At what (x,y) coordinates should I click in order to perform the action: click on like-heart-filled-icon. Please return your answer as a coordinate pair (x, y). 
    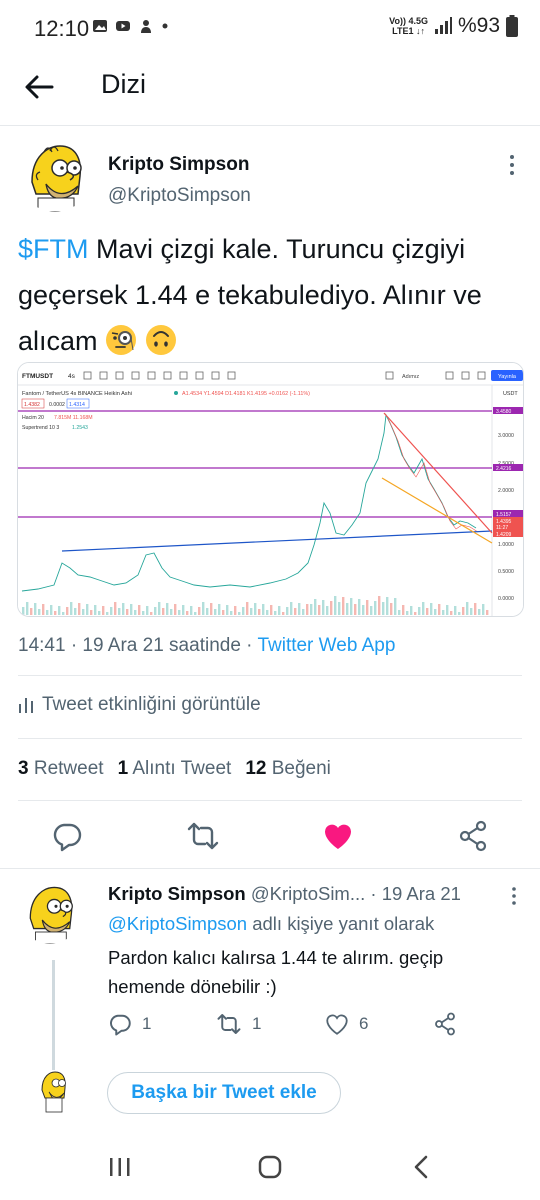
    Looking at the image, I should click on (338, 836).